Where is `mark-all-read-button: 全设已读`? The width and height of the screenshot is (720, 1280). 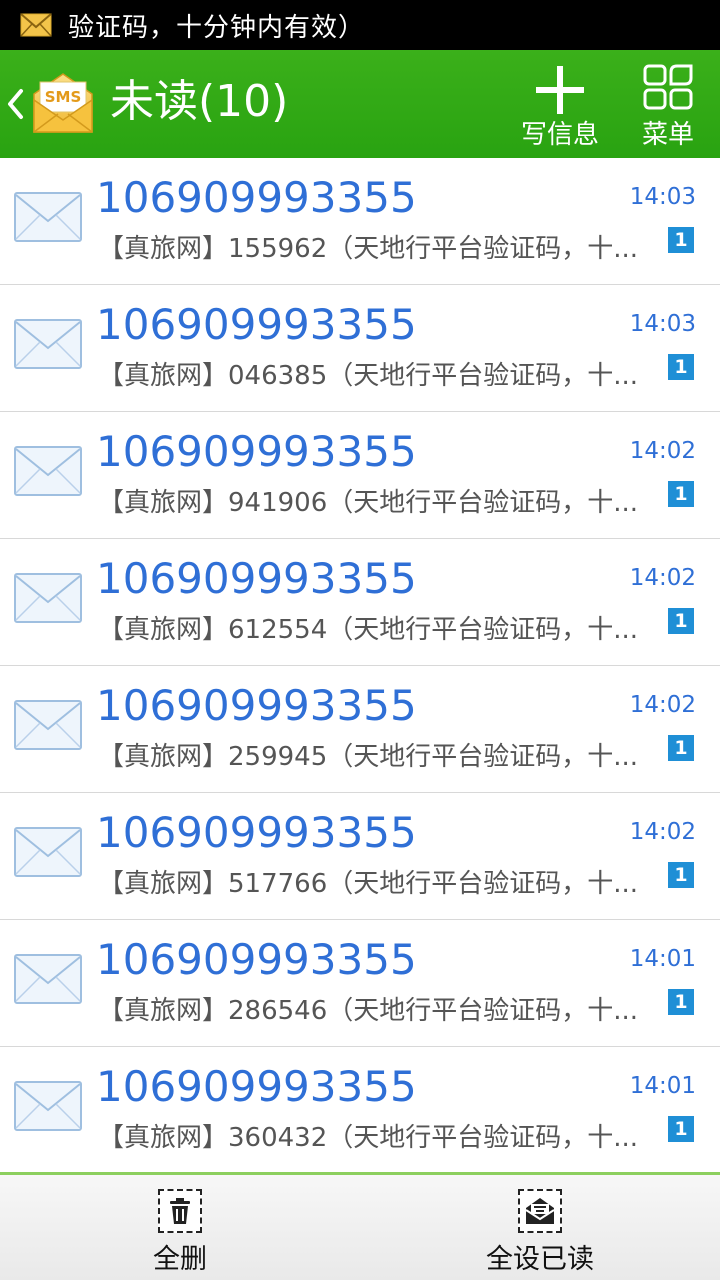 mark-all-read-button: 全设已读 is located at coordinates (540, 1227).